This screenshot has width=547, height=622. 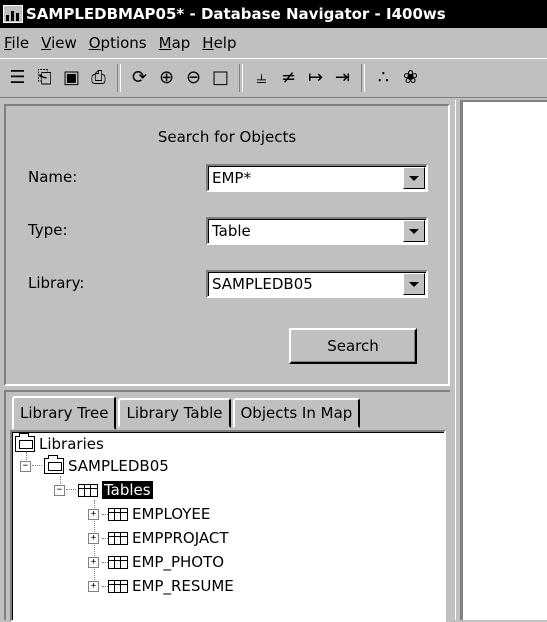 What do you see at coordinates (180, 538) in the screenshot?
I see `tree-node-label: EMPPROJACT` at bounding box center [180, 538].